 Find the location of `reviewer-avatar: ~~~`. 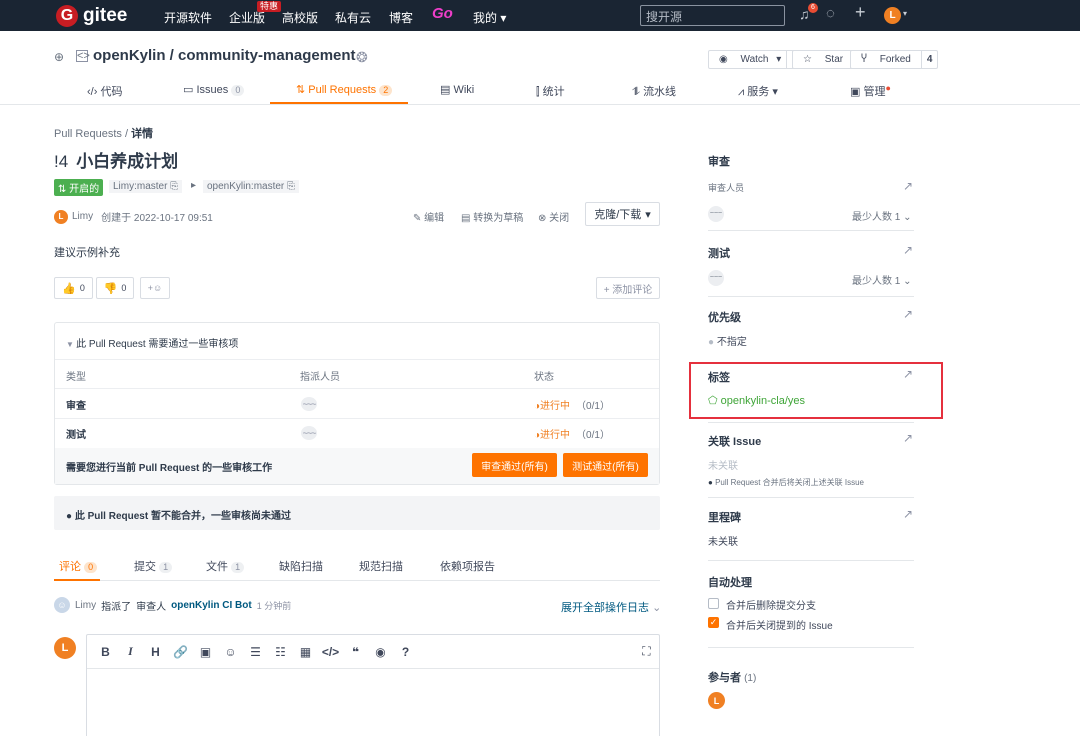

reviewer-avatar: ~~~ is located at coordinates (716, 214).